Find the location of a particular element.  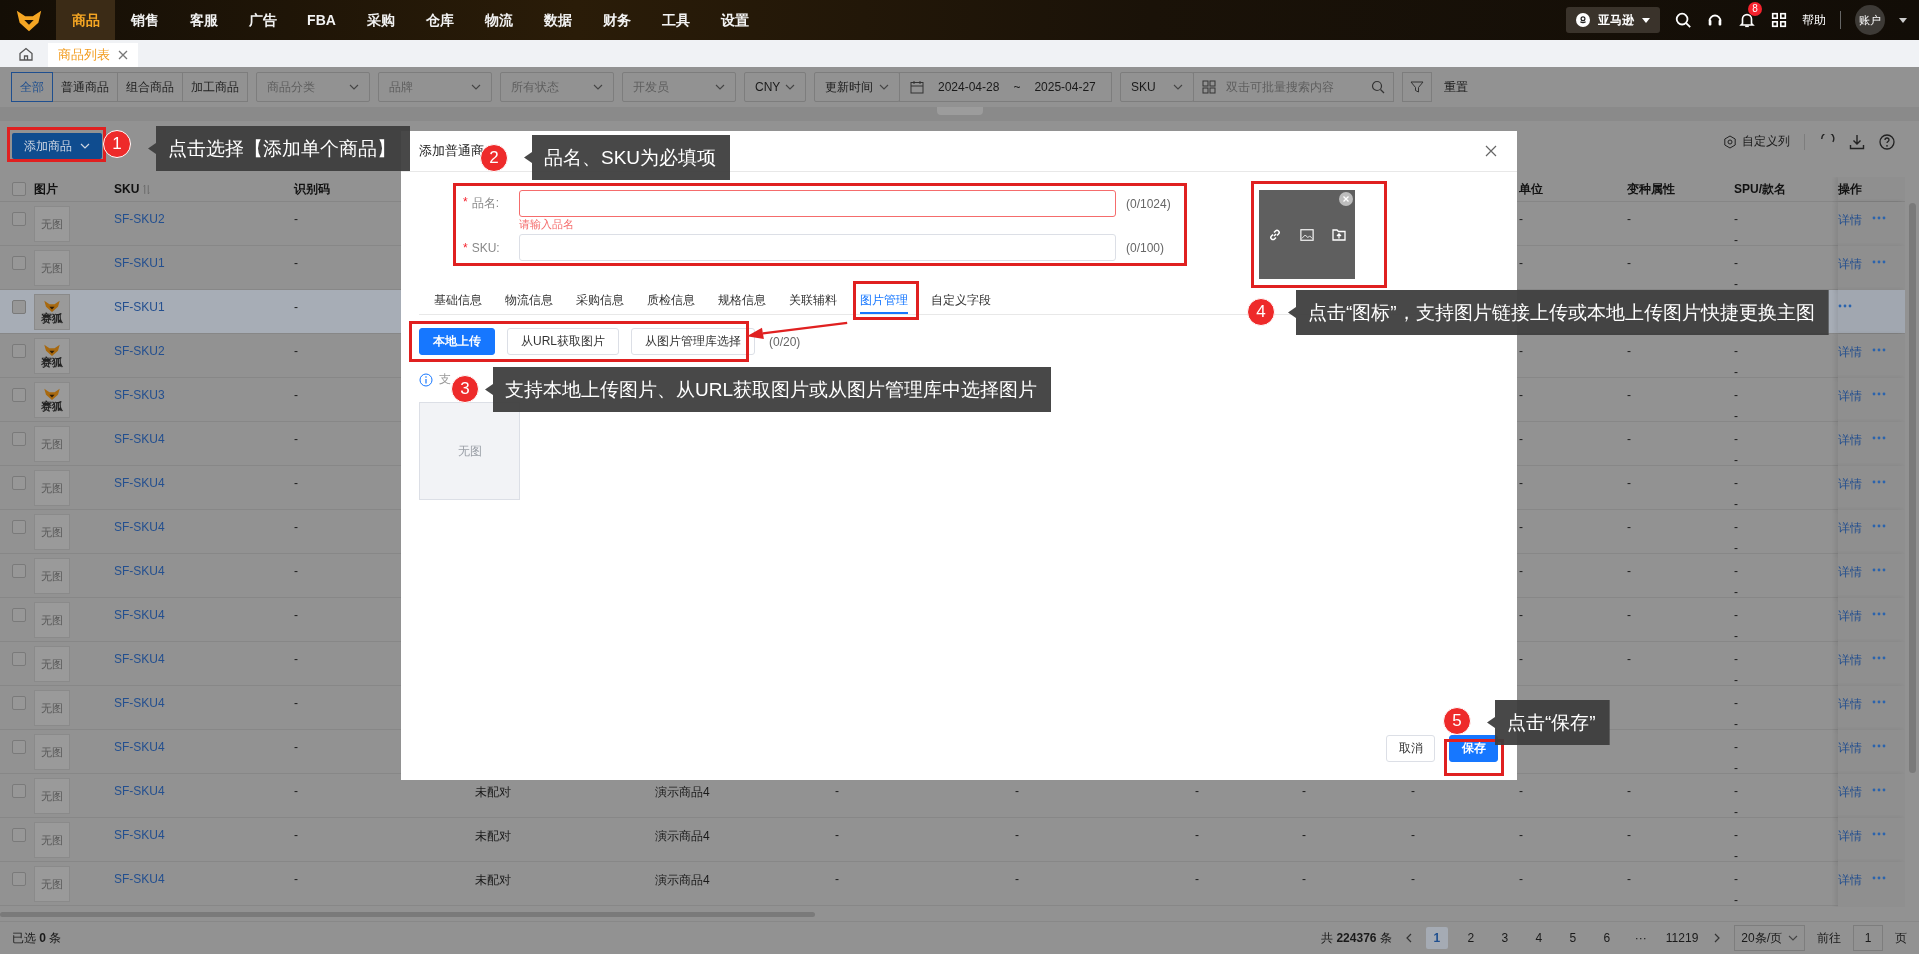

required-mark: * is located at coordinates (465, 203).